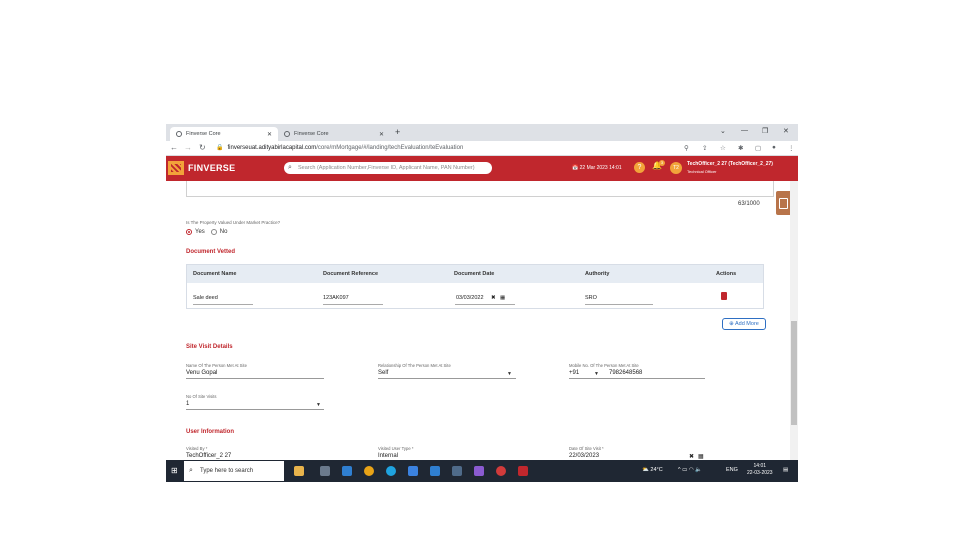 The width and height of the screenshot is (960, 540). Describe the element at coordinates (724, 296) in the screenshot. I see `delete-icon` at that location.